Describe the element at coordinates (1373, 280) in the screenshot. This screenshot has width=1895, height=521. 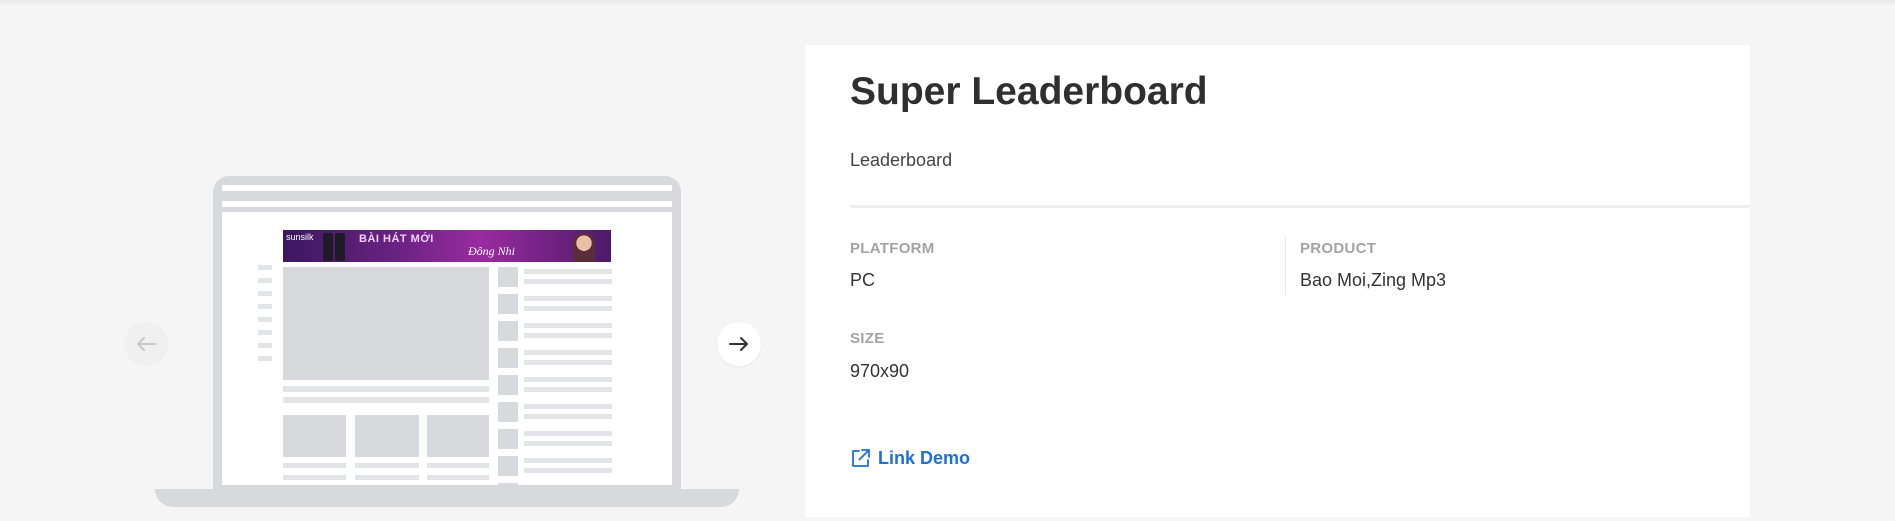
I see `product-value: Bao Moi,Zing Mp3` at that location.